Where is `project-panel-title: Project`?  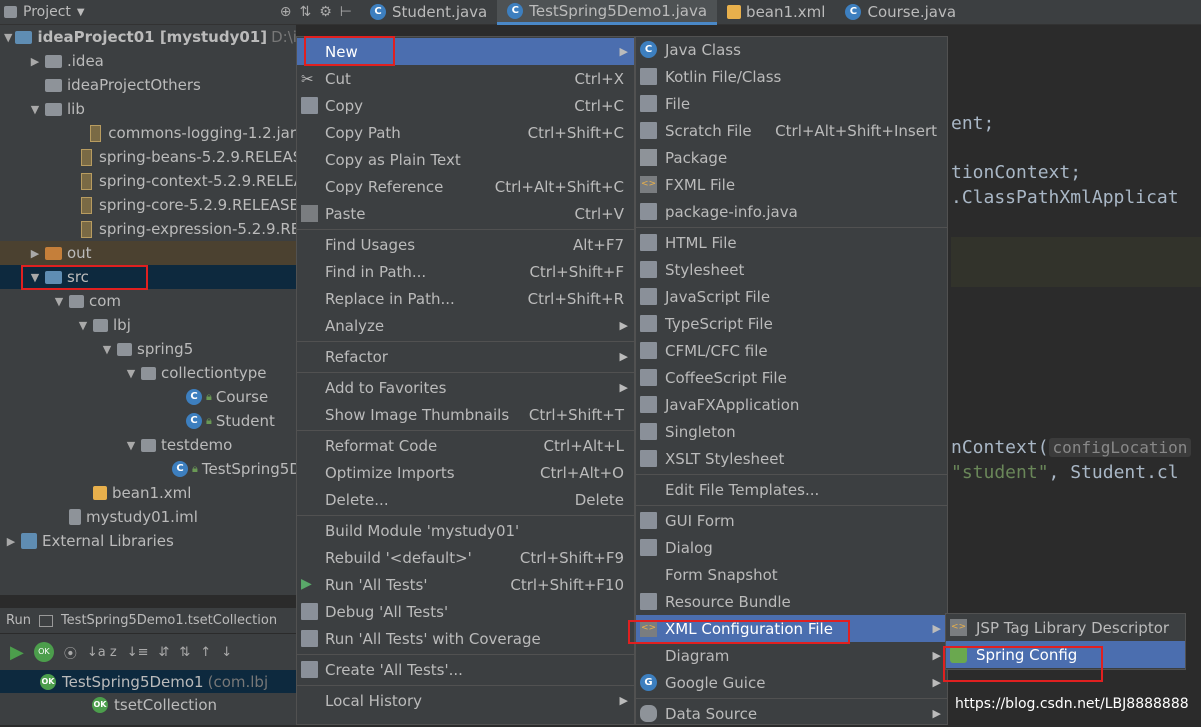 project-panel-title: Project is located at coordinates (47, 12).